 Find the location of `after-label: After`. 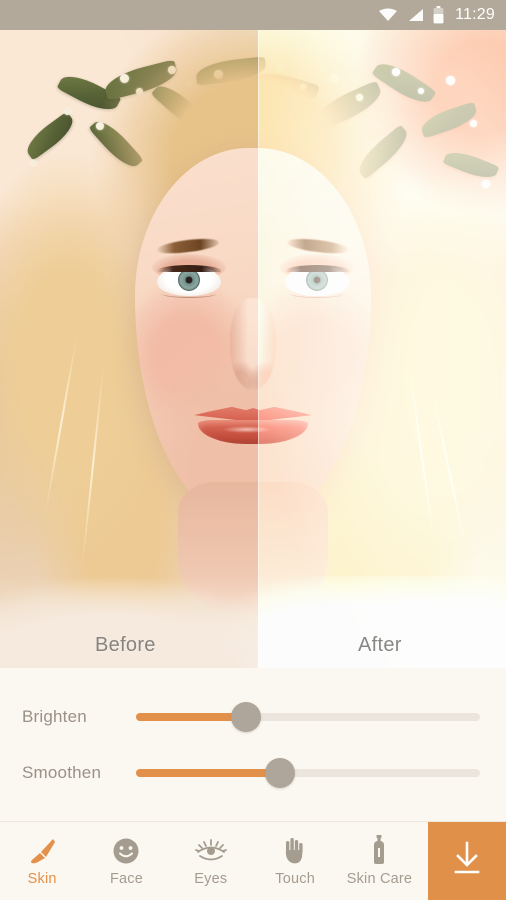

after-label: After is located at coordinates (380, 645).